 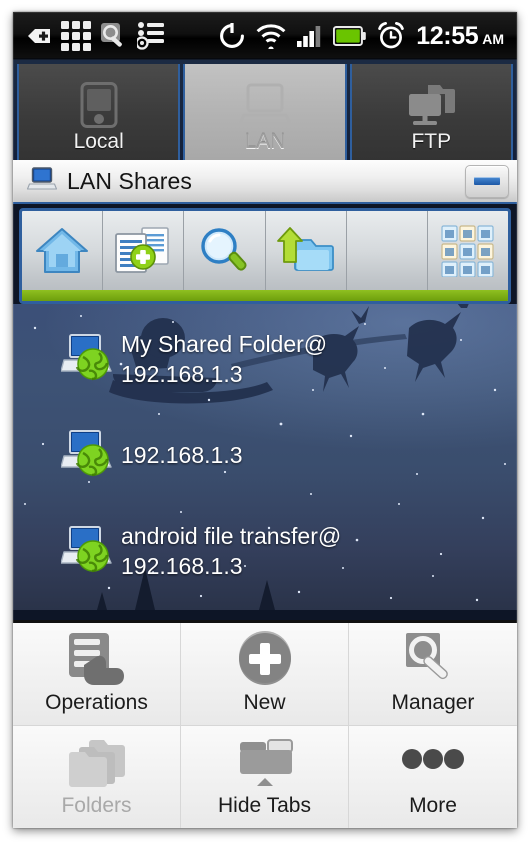 What do you see at coordinates (264, 702) in the screenshot?
I see `menu-item-label: New` at bounding box center [264, 702].